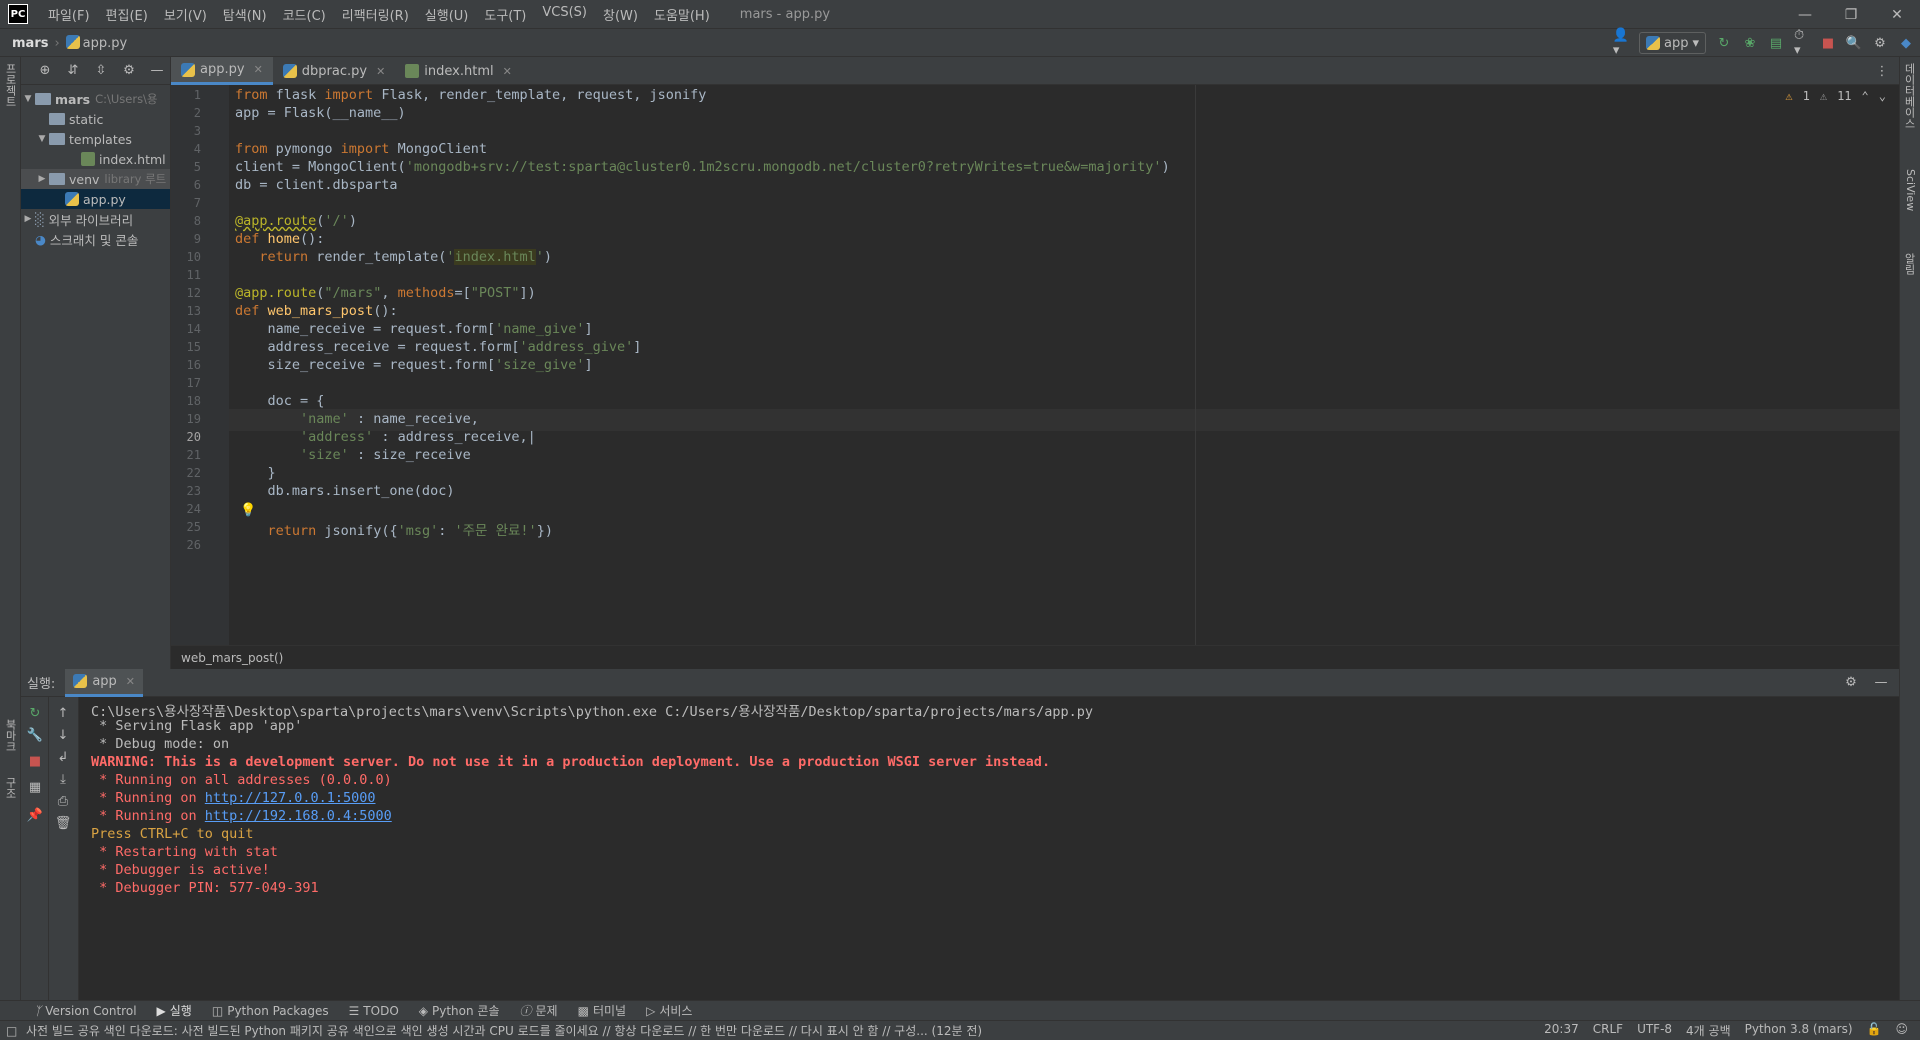 This screenshot has width=1920, height=1040. I want to click on menu-window: 창(W), so click(620, 14).